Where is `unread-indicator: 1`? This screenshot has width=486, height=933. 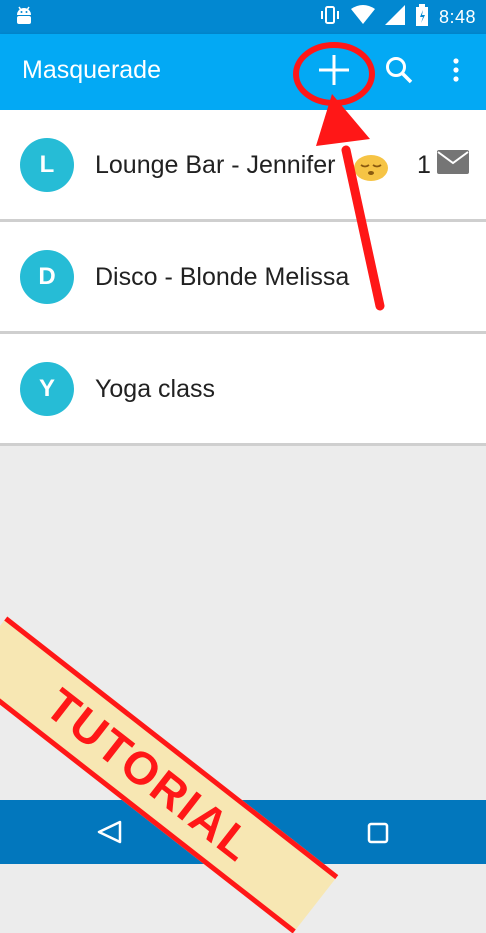 unread-indicator: 1 is located at coordinates (443, 165).